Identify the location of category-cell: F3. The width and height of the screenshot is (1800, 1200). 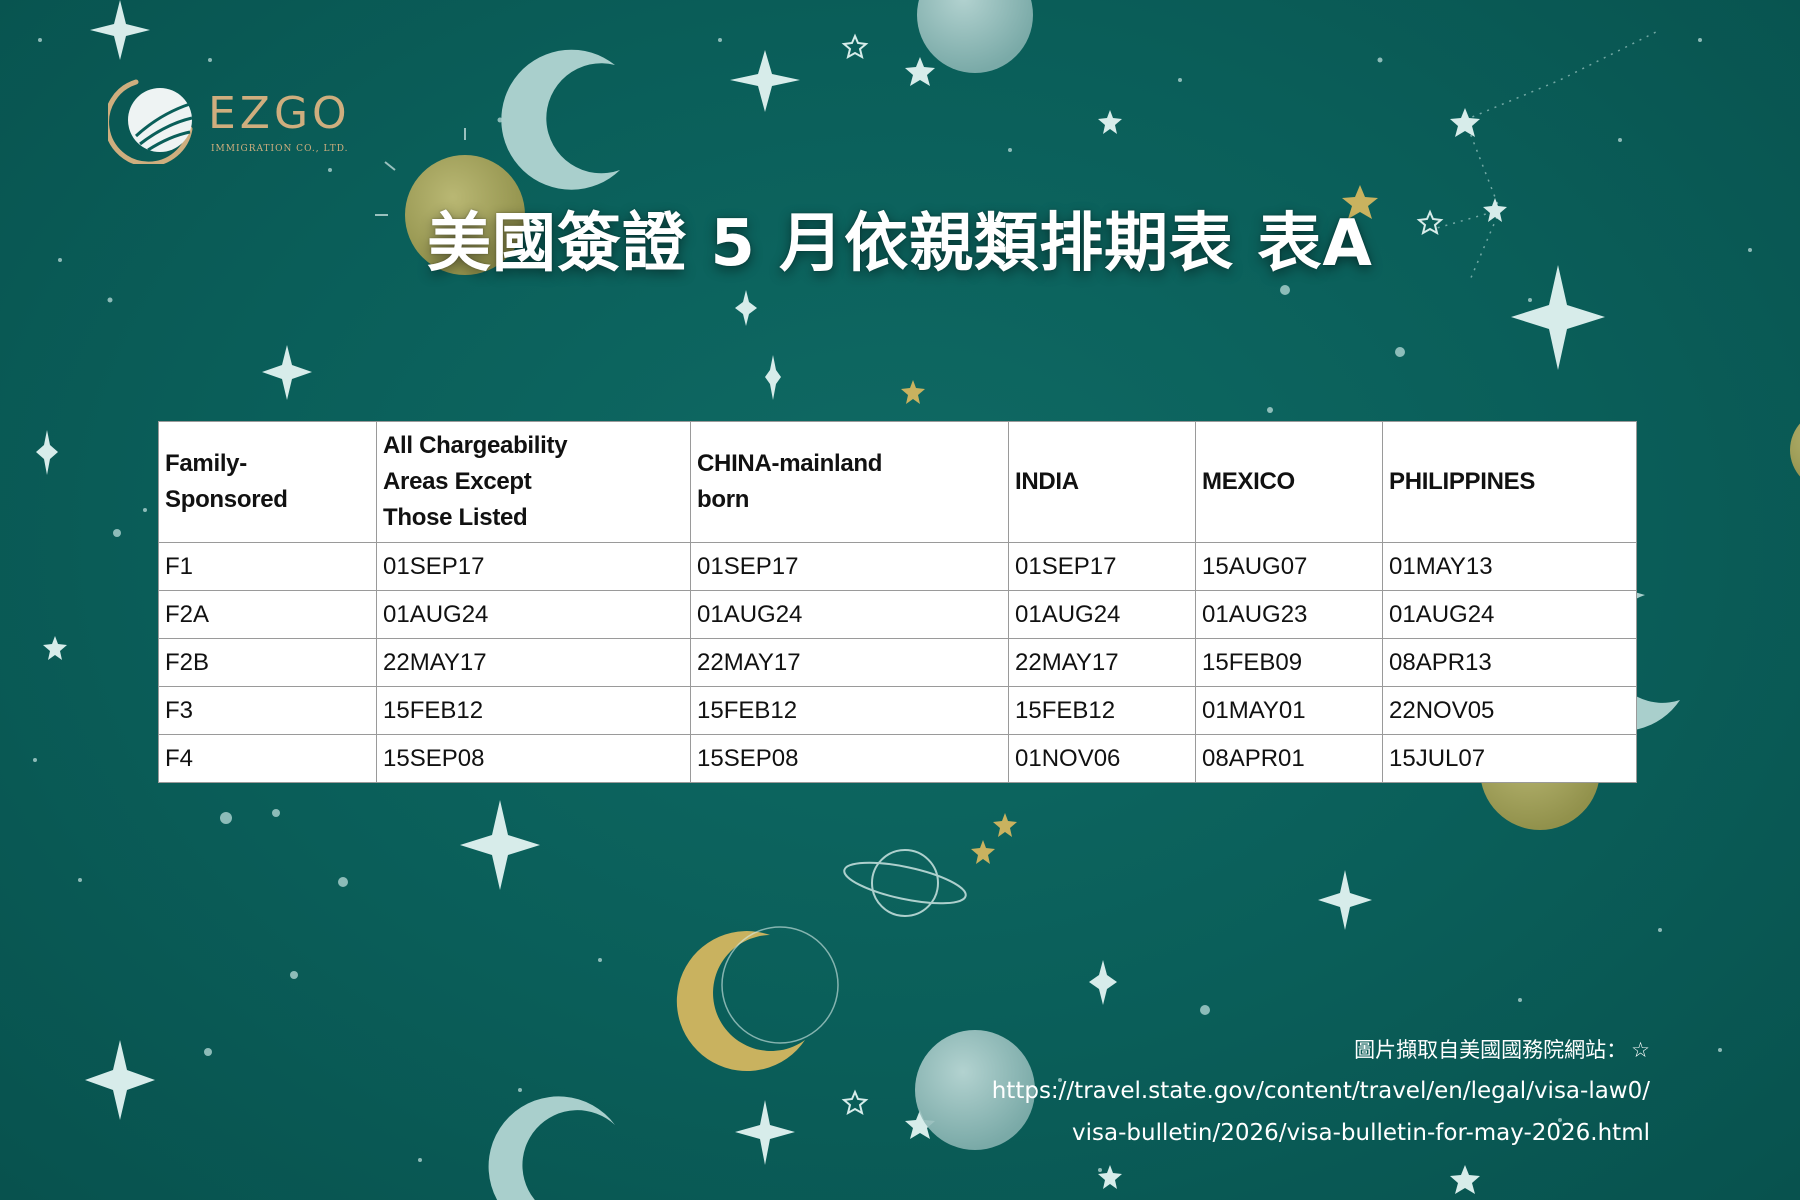
(267, 710).